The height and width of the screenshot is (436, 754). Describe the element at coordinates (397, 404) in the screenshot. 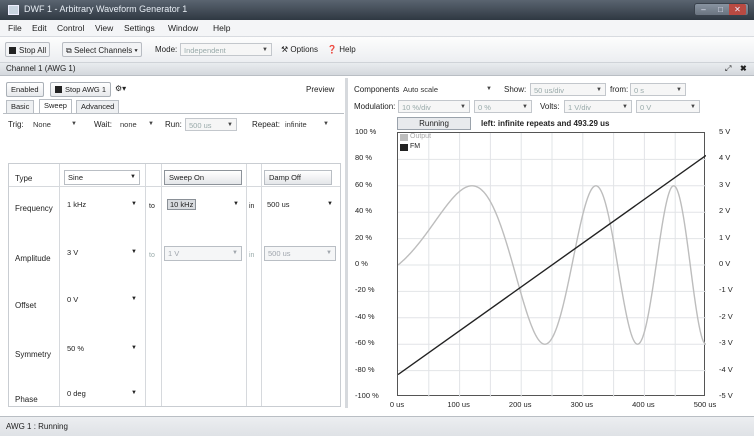

I see `x-tick-label: 0 us` at that location.